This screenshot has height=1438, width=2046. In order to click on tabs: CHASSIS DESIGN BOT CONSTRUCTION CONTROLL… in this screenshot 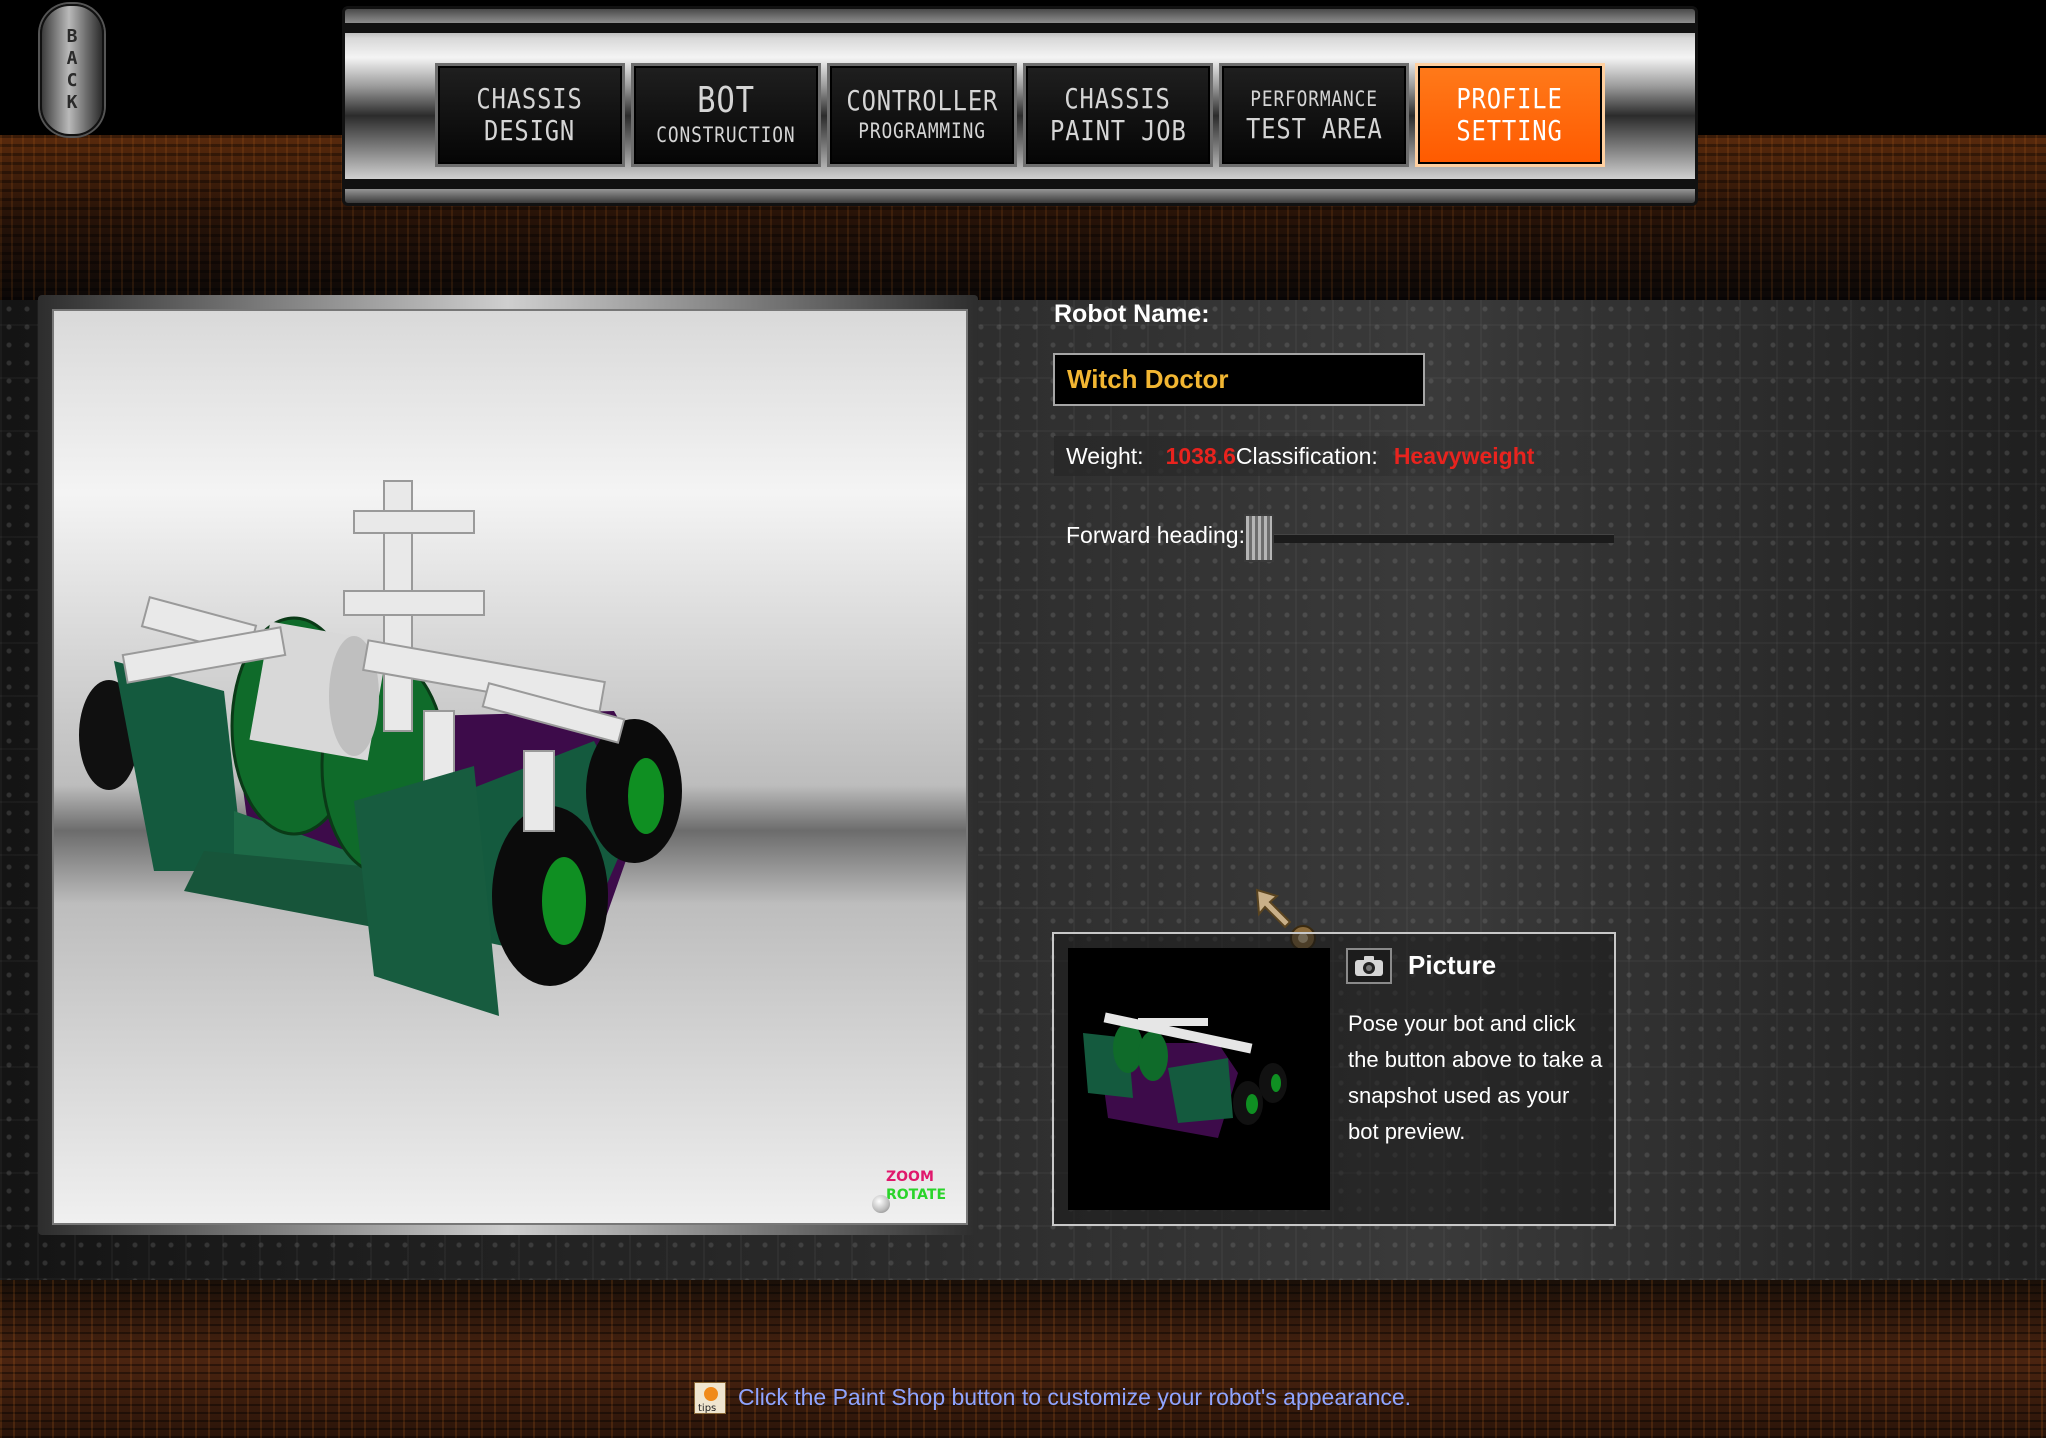, I will do `click(1020, 115)`.